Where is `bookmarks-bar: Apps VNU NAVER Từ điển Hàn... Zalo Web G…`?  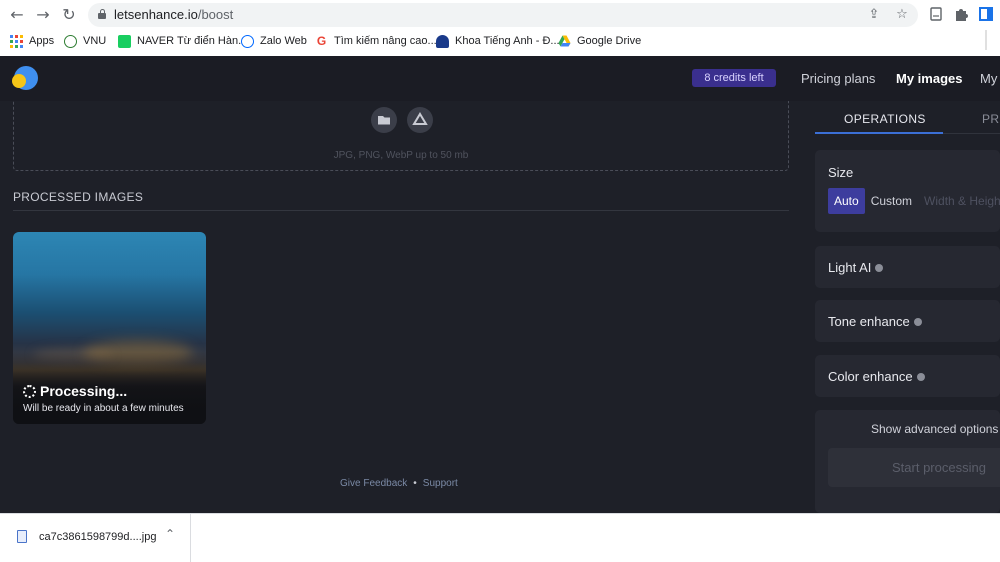 bookmarks-bar: Apps VNU NAVER Từ điển Hàn... Zalo Web G… is located at coordinates (500, 41).